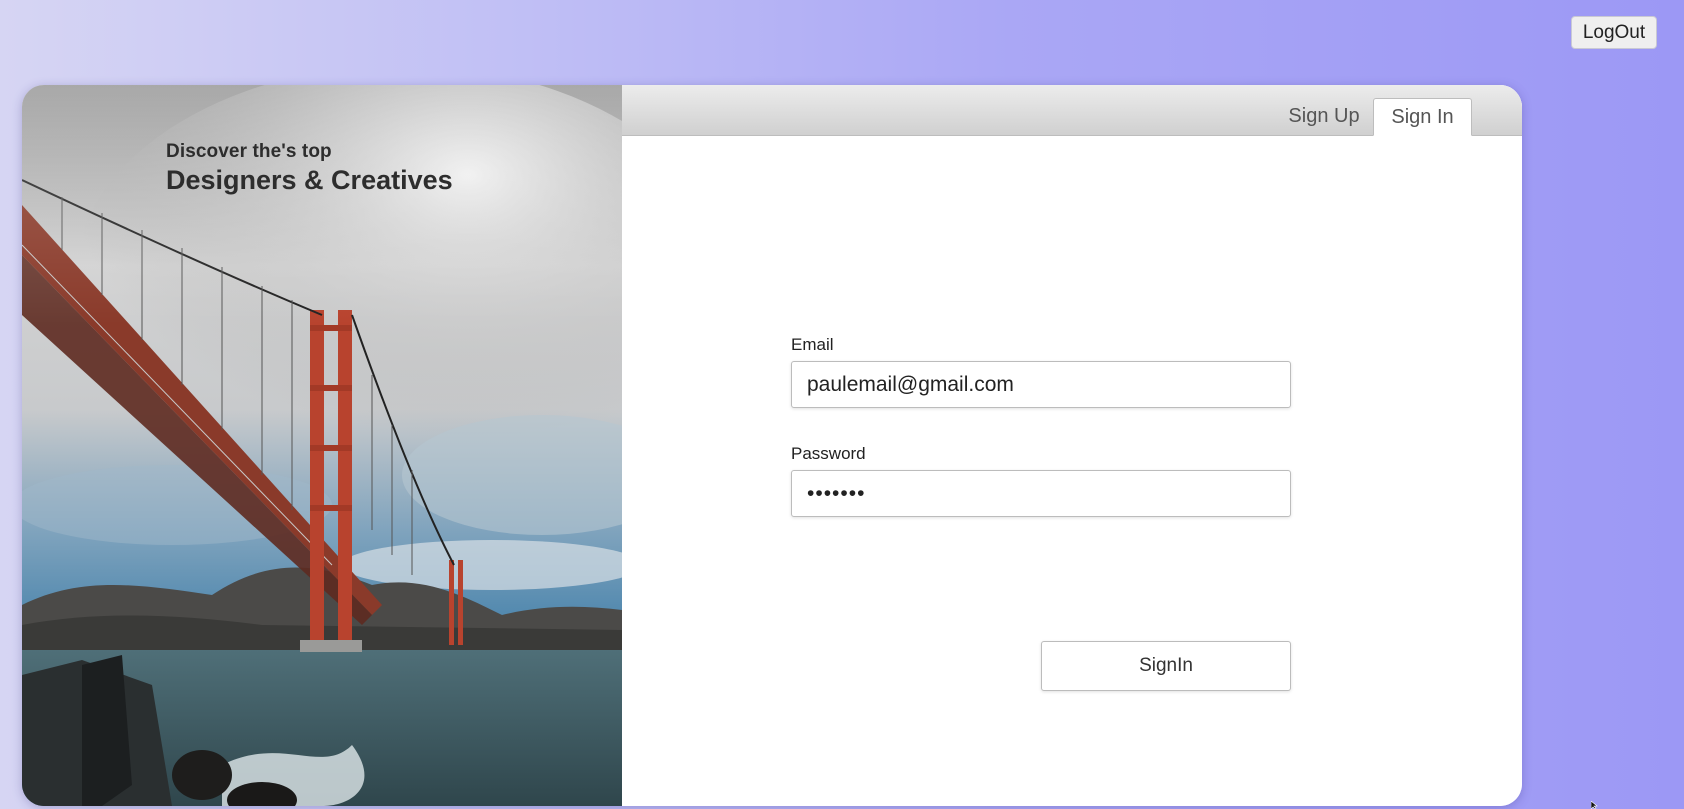  Describe the element at coordinates (1041, 384) in the screenshot. I see `email-field` at that location.